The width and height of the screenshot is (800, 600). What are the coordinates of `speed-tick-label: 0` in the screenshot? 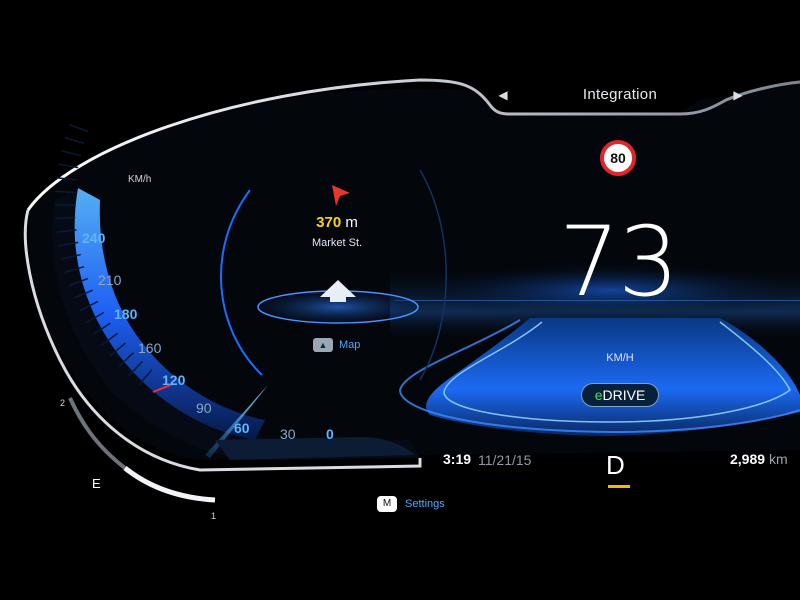 It's located at (330, 434).